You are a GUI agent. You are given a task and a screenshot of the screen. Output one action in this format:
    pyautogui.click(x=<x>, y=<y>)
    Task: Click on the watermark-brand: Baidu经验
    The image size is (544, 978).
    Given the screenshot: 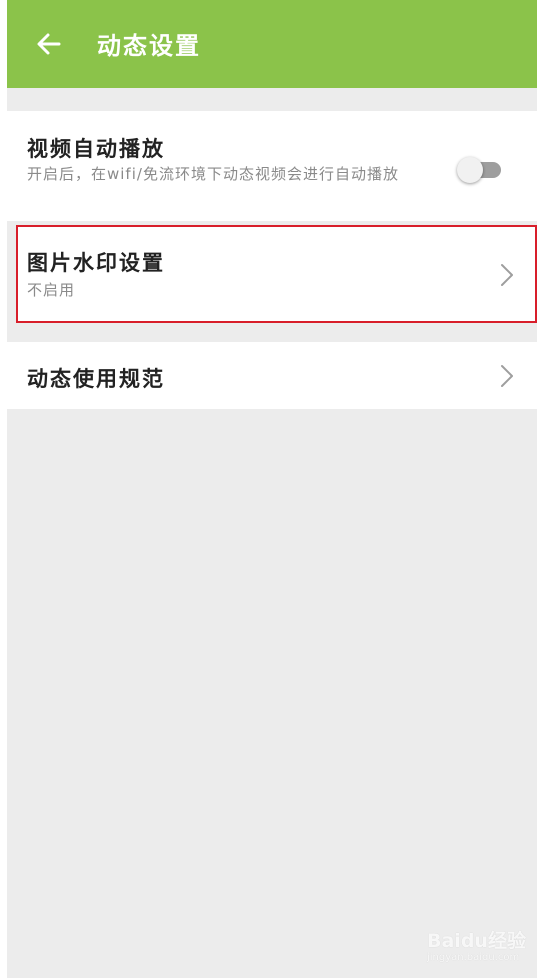 What is the action you would take?
    pyautogui.click(x=476, y=941)
    